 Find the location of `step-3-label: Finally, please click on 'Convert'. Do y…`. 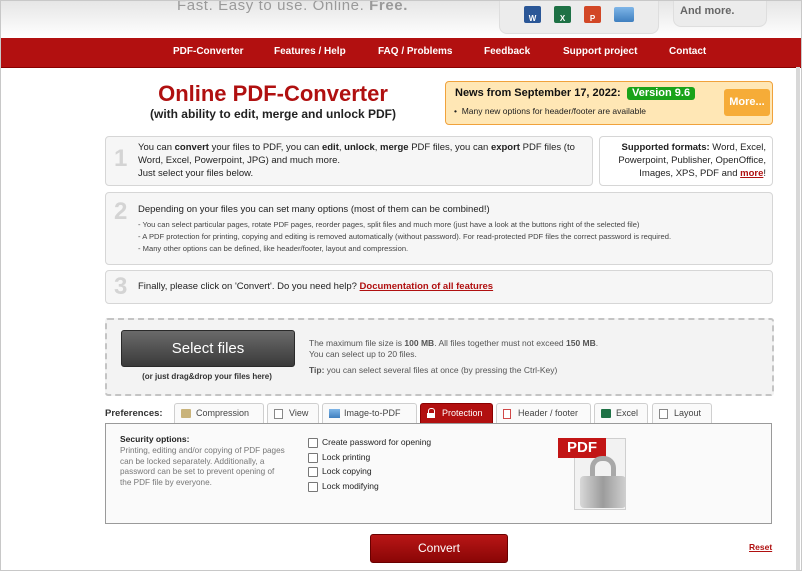

step-3-label: Finally, please click on 'Convert'. Do y… is located at coordinates (249, 286).